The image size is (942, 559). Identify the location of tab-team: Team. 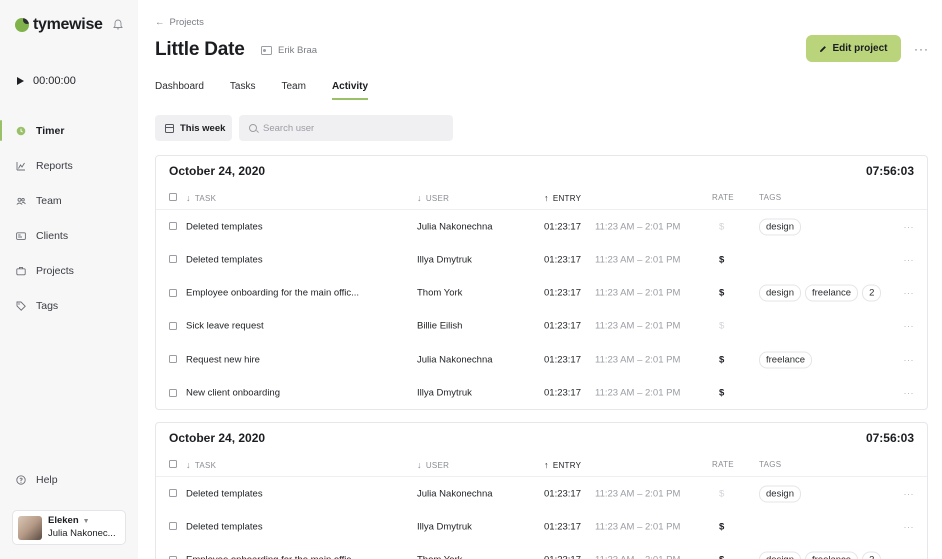
(293, 90).